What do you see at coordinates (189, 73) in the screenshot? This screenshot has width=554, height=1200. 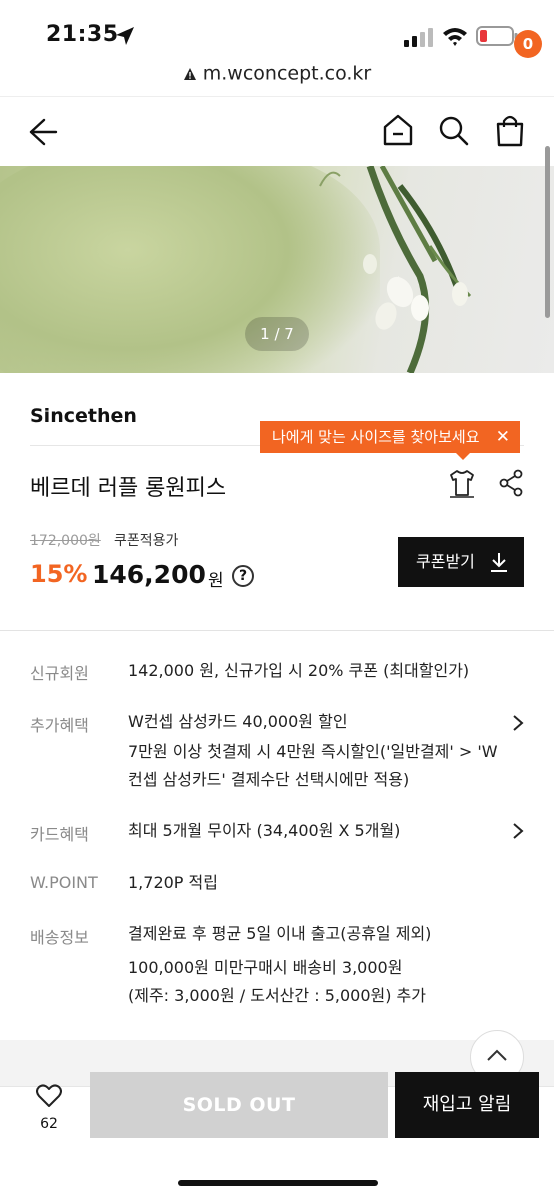 I see `warning-icon` at bounding box center [189, 73].